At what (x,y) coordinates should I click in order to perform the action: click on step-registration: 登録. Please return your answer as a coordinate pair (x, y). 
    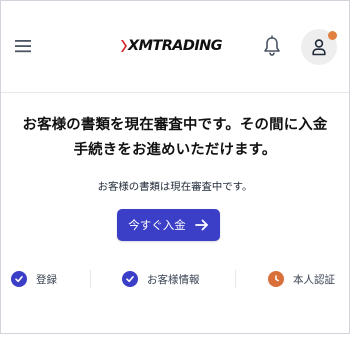
    Looking at the image, I should click on (34, 279).